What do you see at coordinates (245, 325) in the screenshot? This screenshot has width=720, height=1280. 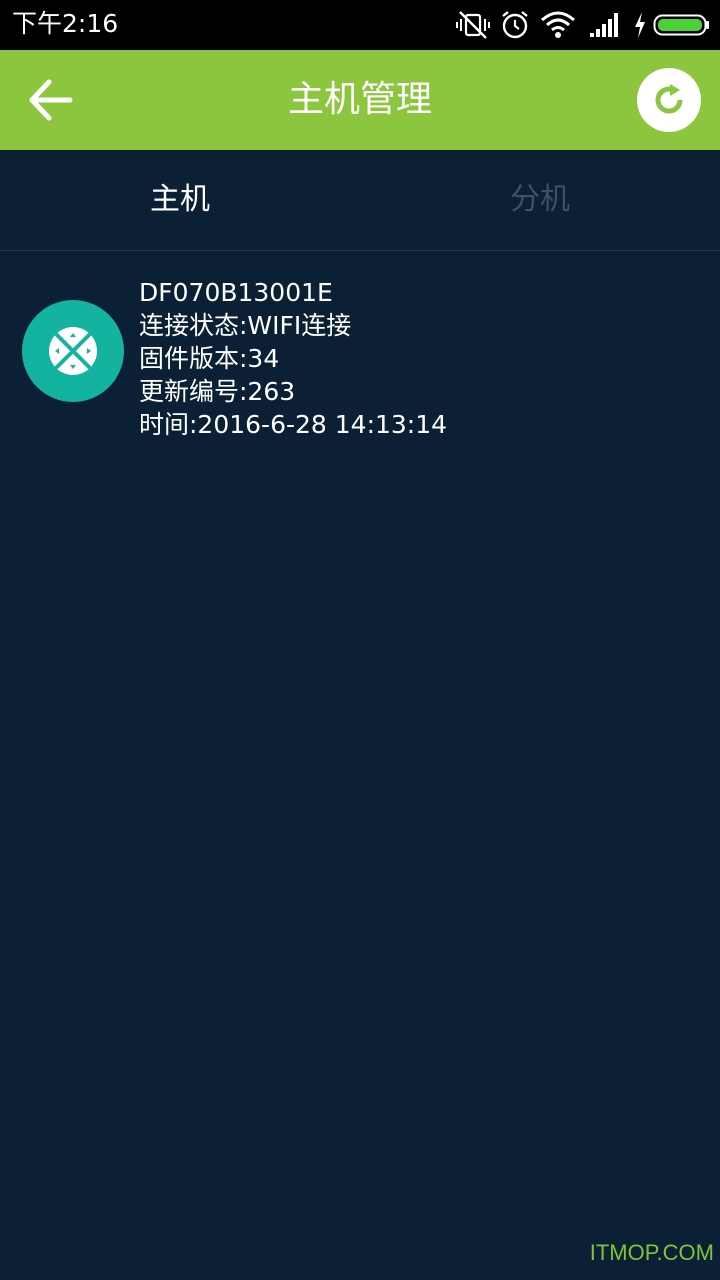 I see `device-connection-status: 连接状态:WIFI连接` at bounding box center [245, 325].